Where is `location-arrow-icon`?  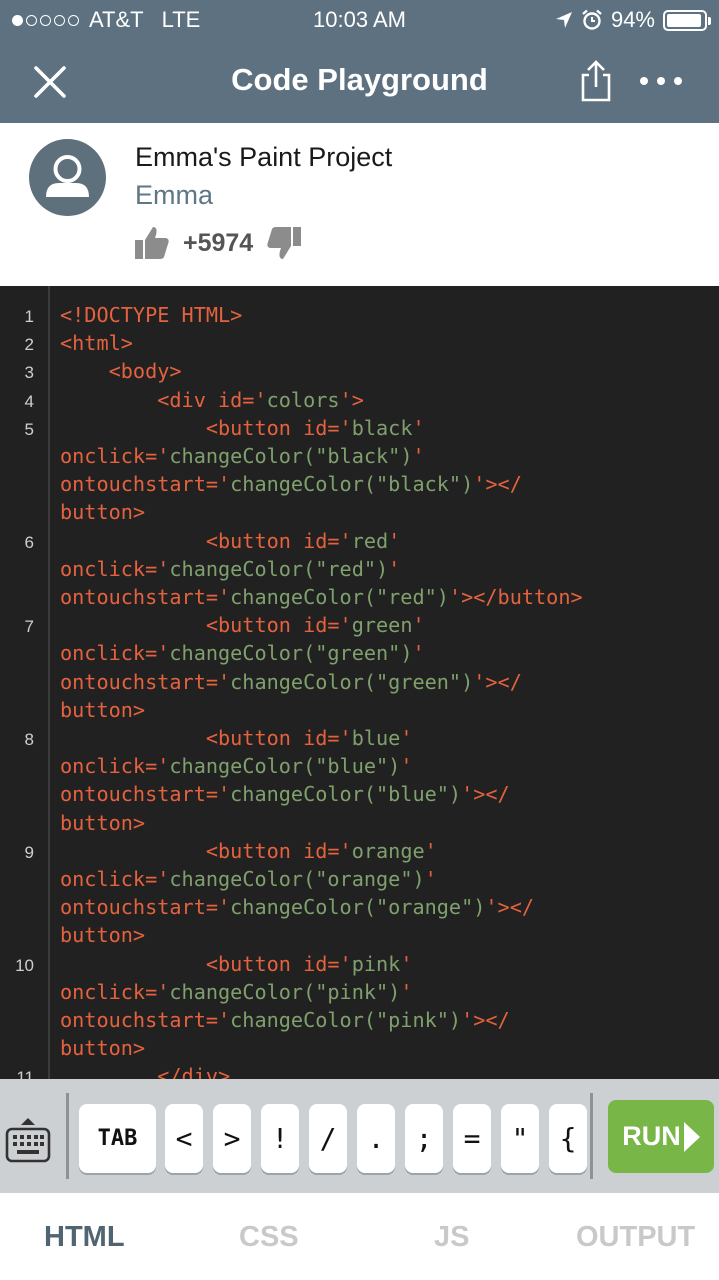 location-arrow-icon is located at coordinates (563, 20).